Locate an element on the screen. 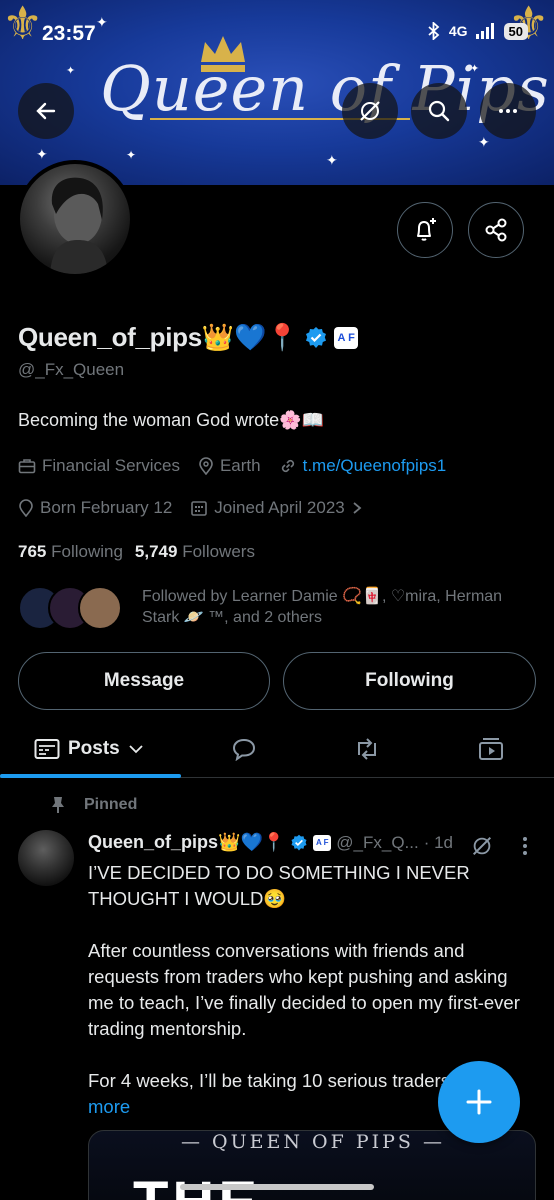  reply-icon is located at coordinates (244, 749).